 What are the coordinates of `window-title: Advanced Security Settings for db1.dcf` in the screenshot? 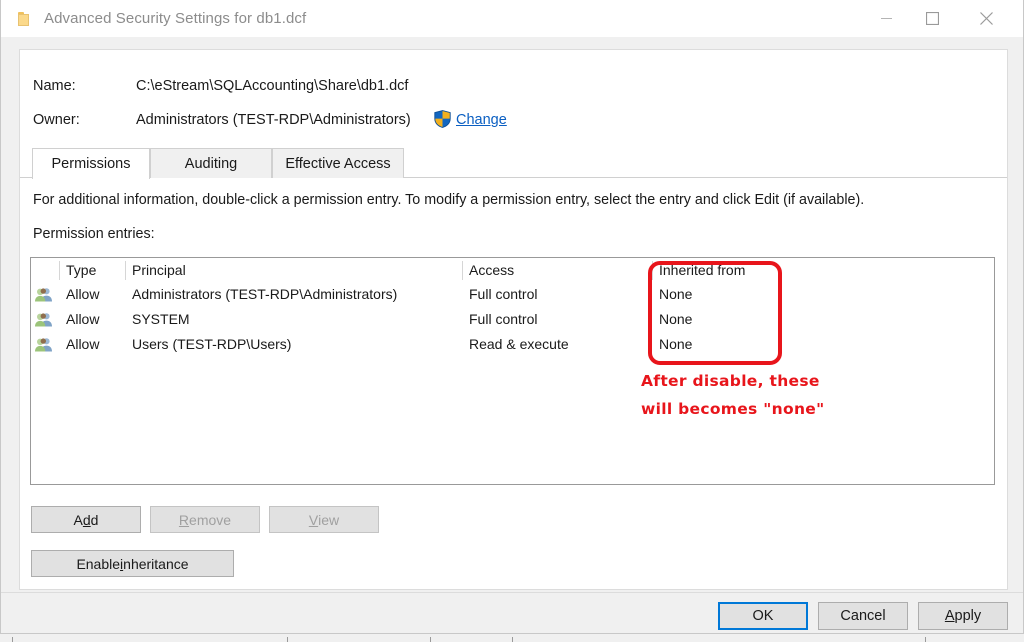 It's located at (175, 18).